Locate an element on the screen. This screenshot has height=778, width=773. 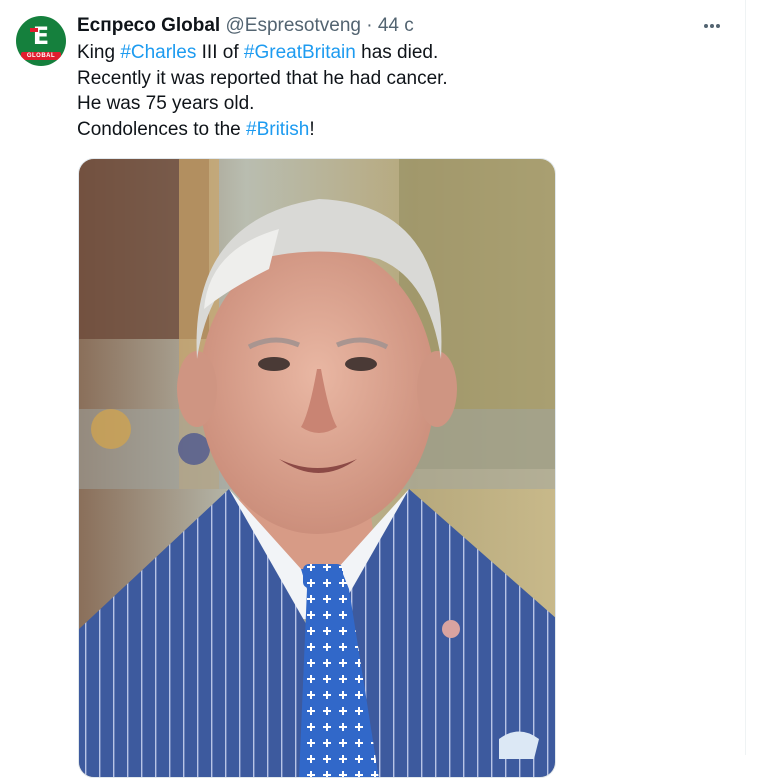
avatar: E GLOBAL is located at coordinates (41, 41).